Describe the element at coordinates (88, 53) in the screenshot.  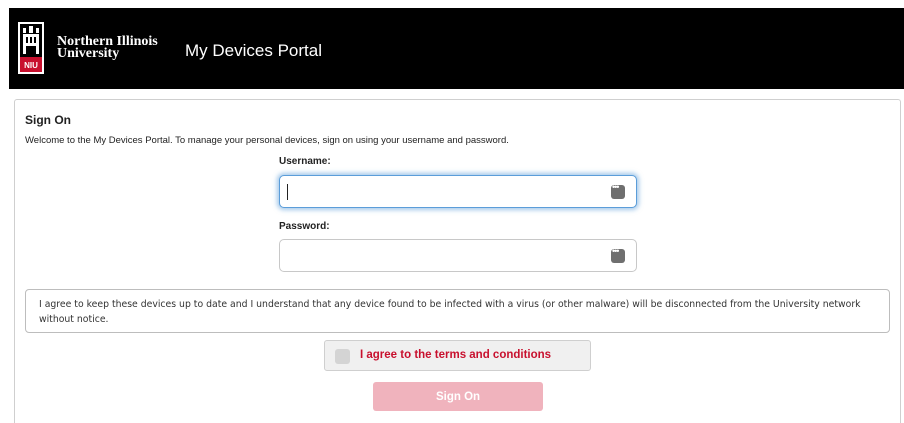
I see `university-name-line2: University` at that location.